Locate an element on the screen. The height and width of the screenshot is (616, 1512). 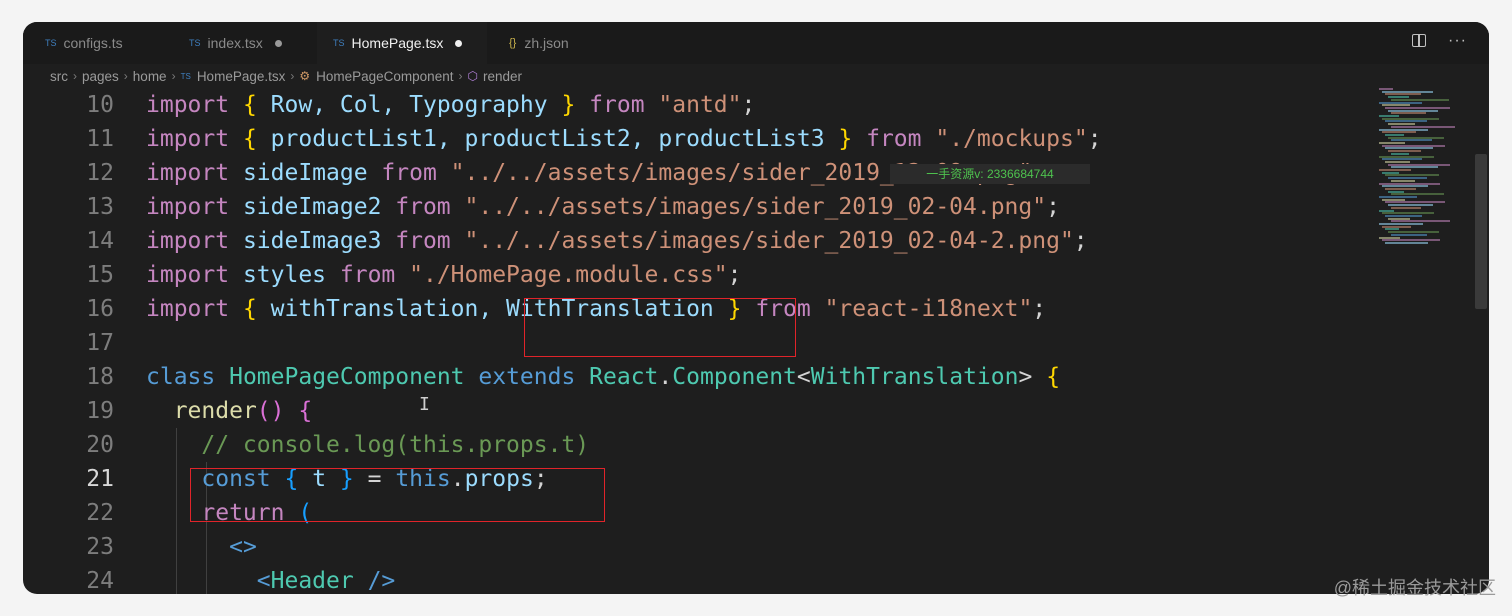
line-number: 22 is located at coordinates (100, 513).